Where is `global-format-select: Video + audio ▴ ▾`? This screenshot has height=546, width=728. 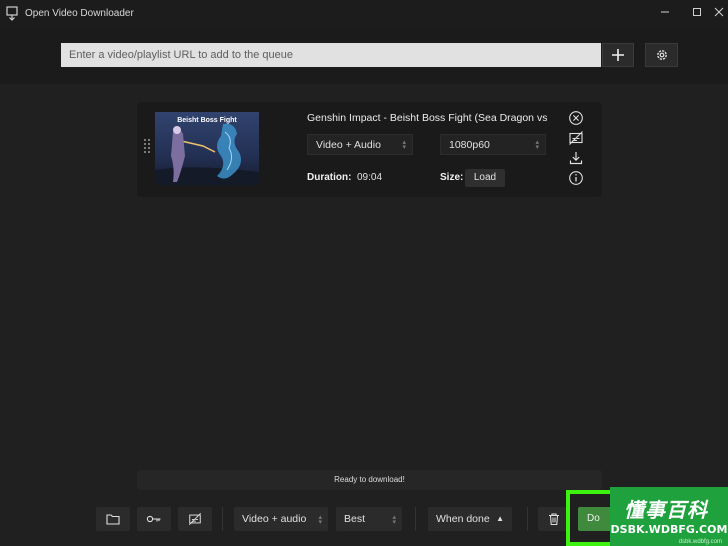
global-format-select: Video + audio ▴ ▾ is located at coordinates (281, 519).